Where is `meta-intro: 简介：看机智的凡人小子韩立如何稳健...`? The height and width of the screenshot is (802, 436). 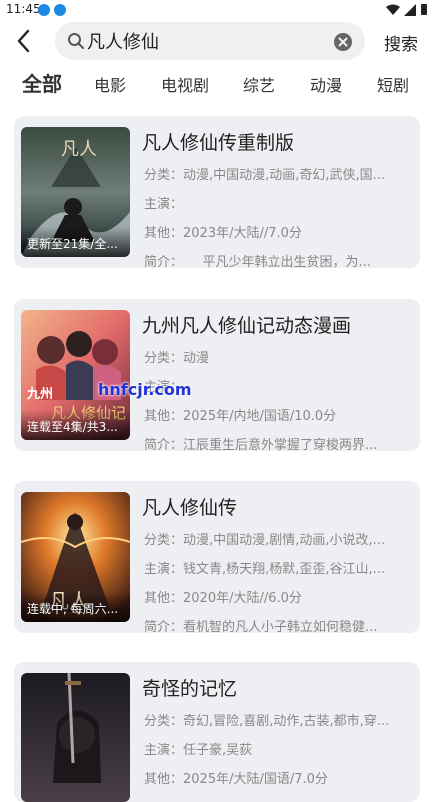 meta-intro: 简介：看机智的凡人小子韩立如何稳健... is located at coordinates (274, 625).